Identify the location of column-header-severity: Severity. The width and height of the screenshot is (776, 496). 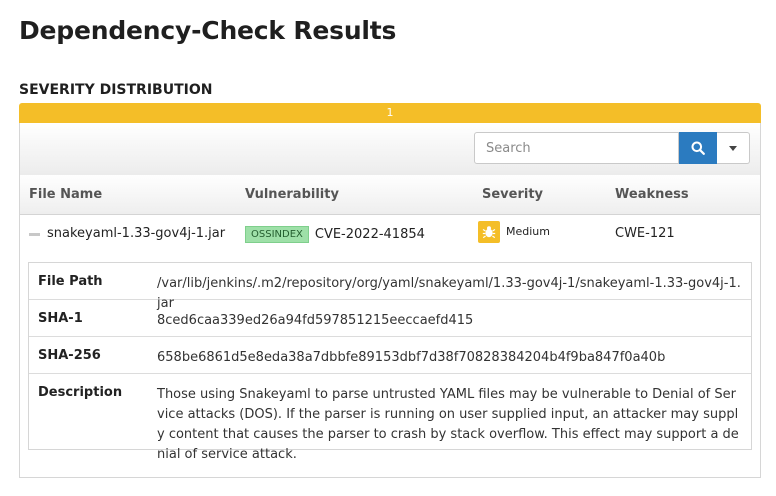
(512, 194).